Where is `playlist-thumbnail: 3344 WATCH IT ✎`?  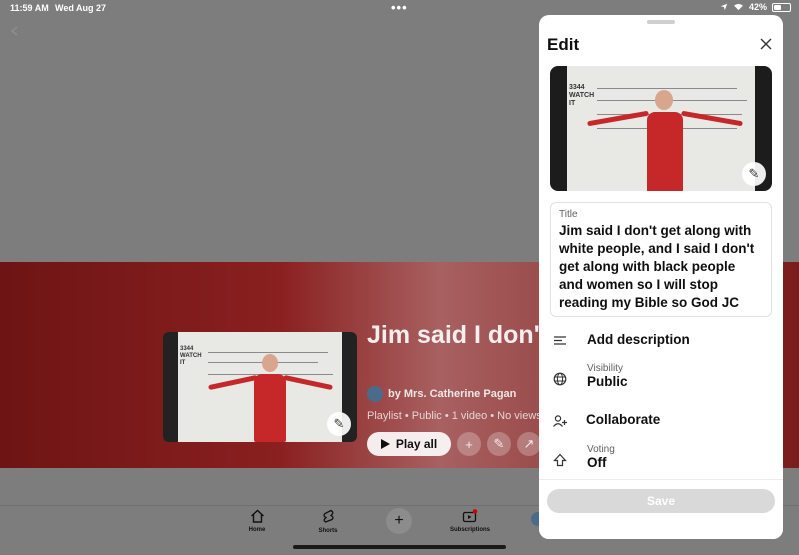 playlist-thumbnail: 3344 WATCH IT ✎ is located at coordinates (260, 387).